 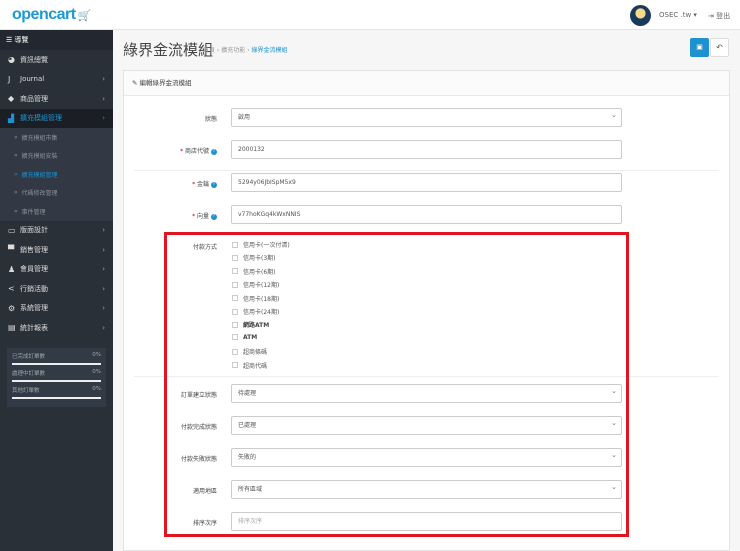 I want to click on save-button: ▣, so click(x=699, y=47).